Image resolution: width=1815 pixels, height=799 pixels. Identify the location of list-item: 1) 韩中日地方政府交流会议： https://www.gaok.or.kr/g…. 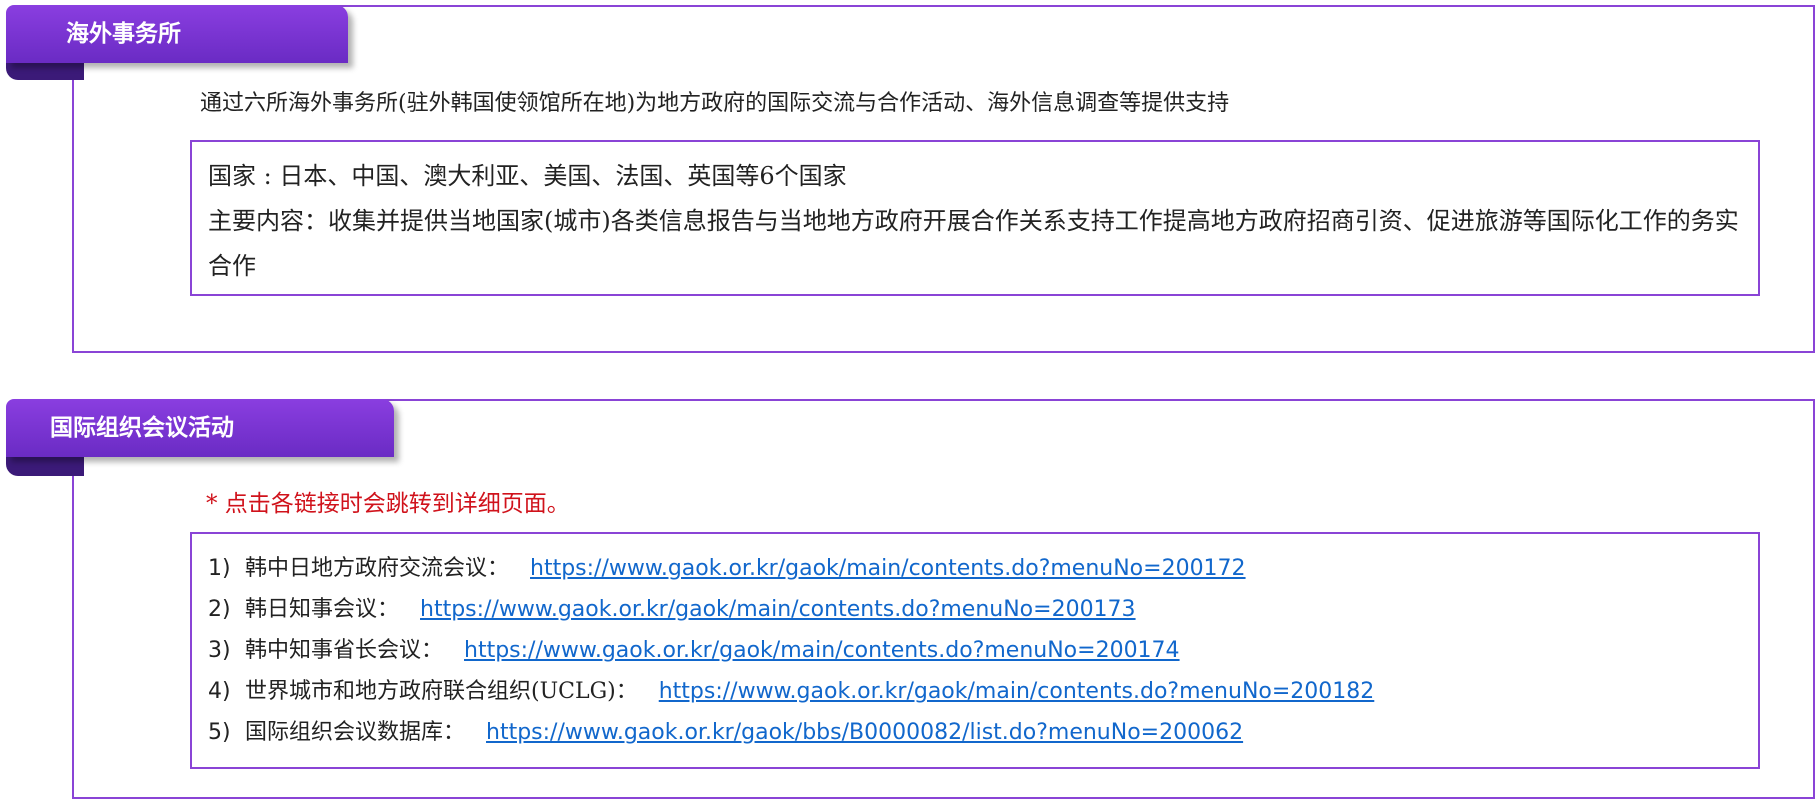
(977, 568).